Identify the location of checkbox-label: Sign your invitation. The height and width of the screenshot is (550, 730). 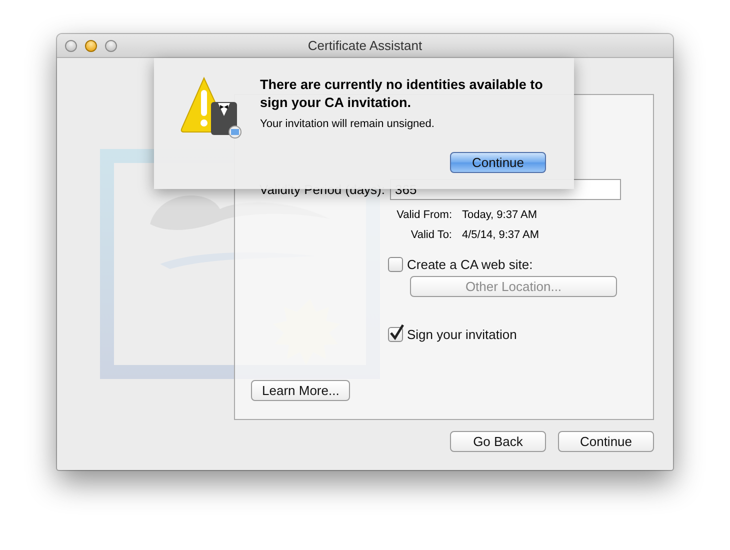
(462, 334).